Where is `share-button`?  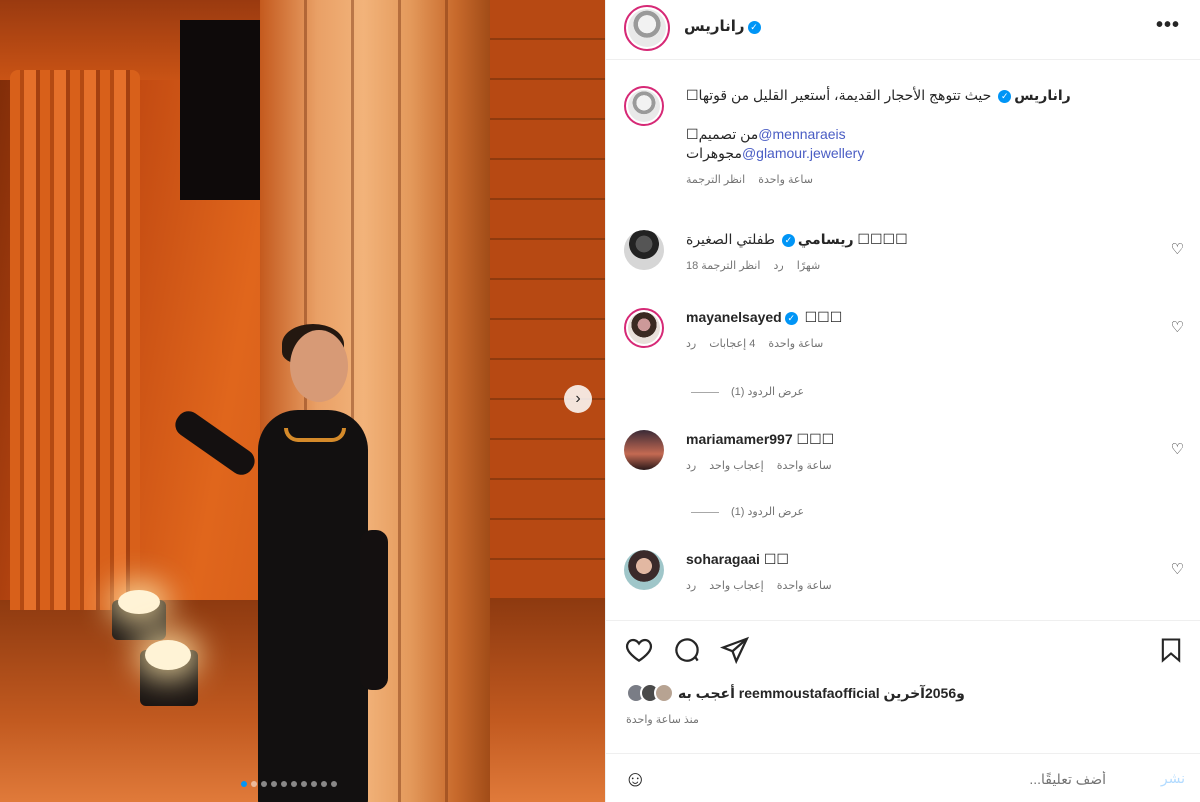 share-button is located at coordinates (734, 652).